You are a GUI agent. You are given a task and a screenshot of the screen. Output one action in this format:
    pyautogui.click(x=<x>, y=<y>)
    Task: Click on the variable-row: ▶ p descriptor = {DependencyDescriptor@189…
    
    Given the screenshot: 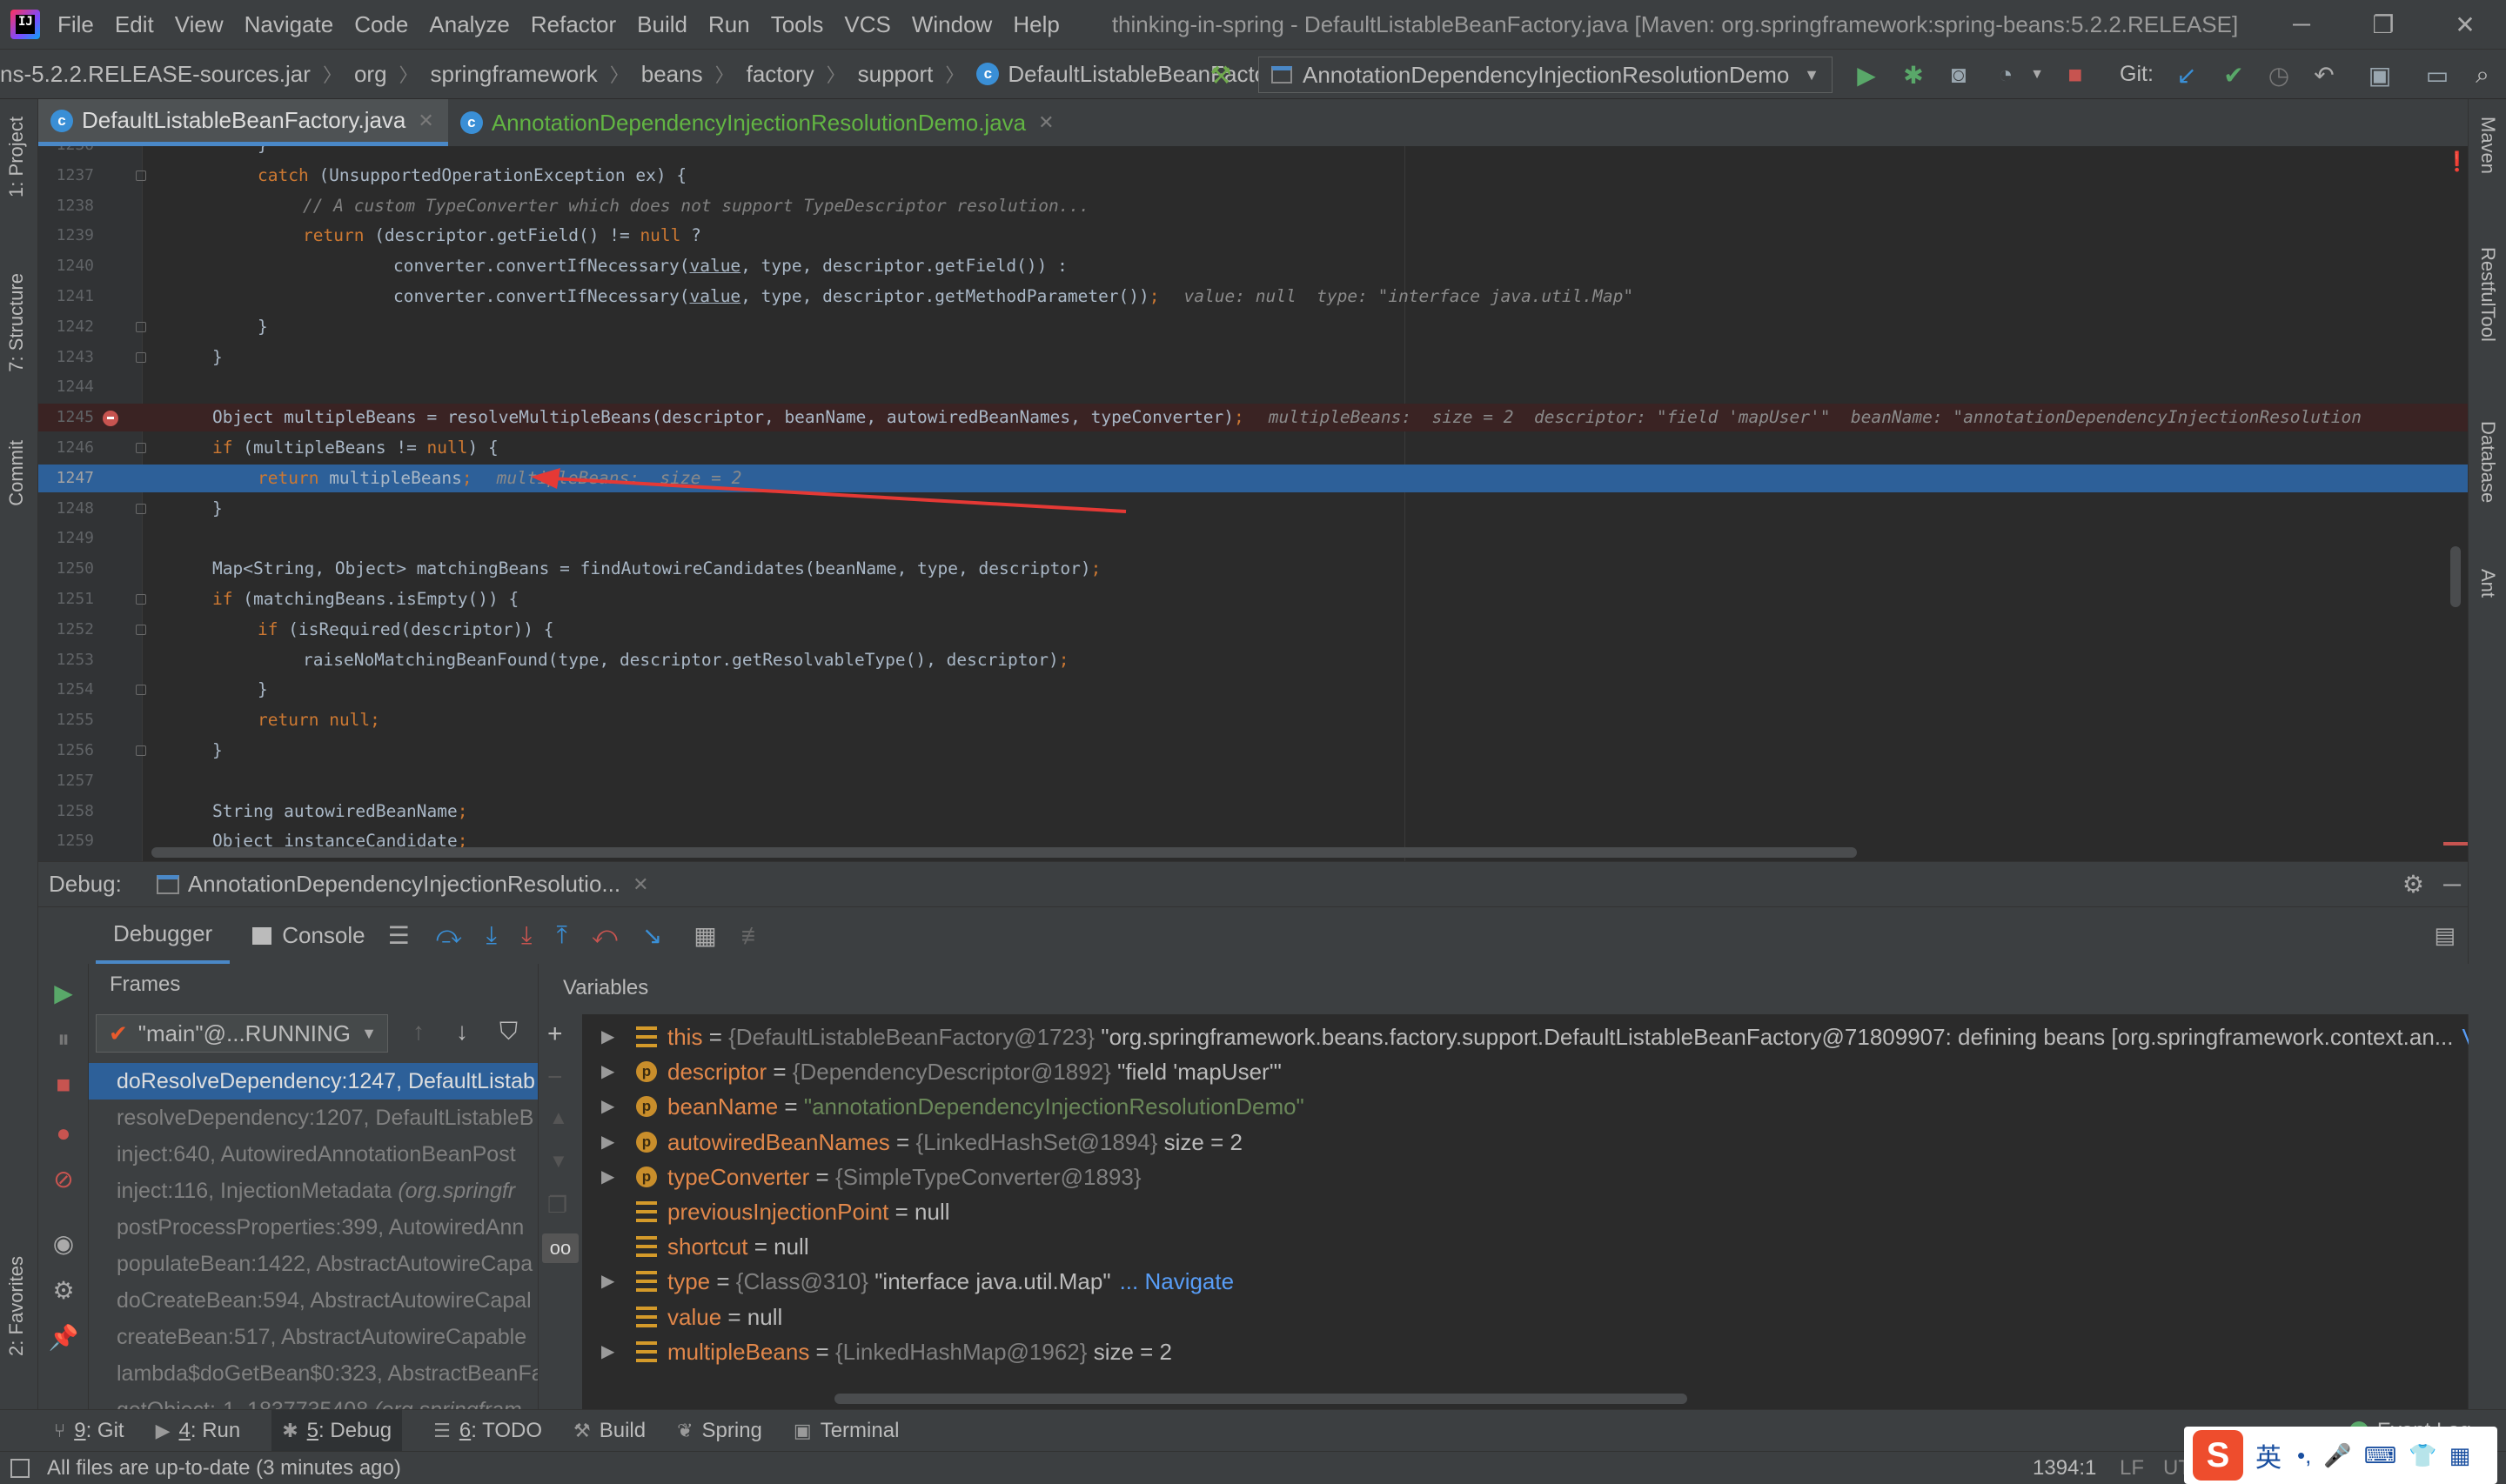 What is the action you would take?
    pyautogui.click(x=1525, y=1071)
    